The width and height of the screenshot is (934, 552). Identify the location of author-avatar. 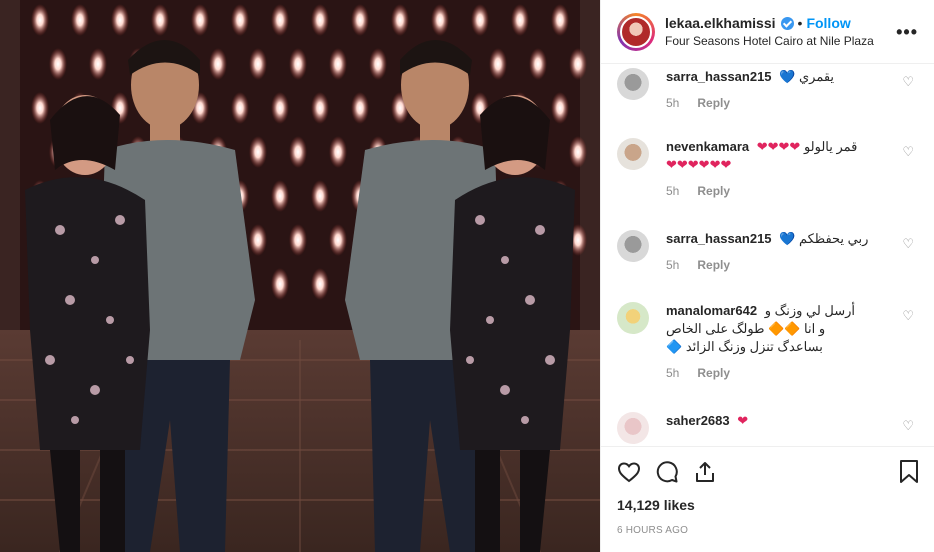
(636, 31).